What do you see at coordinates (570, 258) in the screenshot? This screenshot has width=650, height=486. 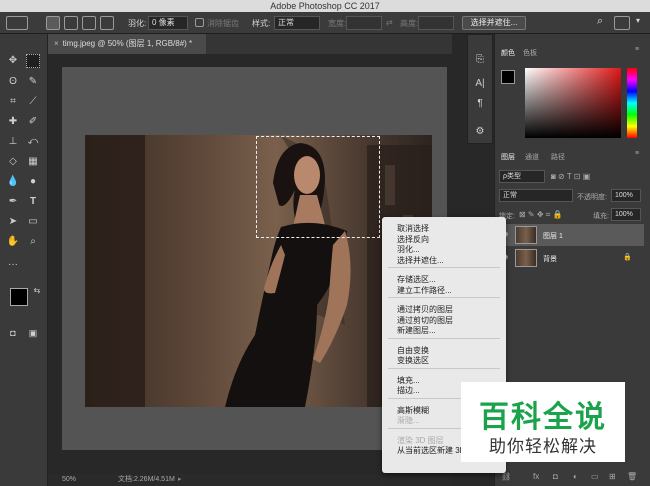 I see `layer-row: ◉ 背景 🔒` at bounding box center [570, 258].